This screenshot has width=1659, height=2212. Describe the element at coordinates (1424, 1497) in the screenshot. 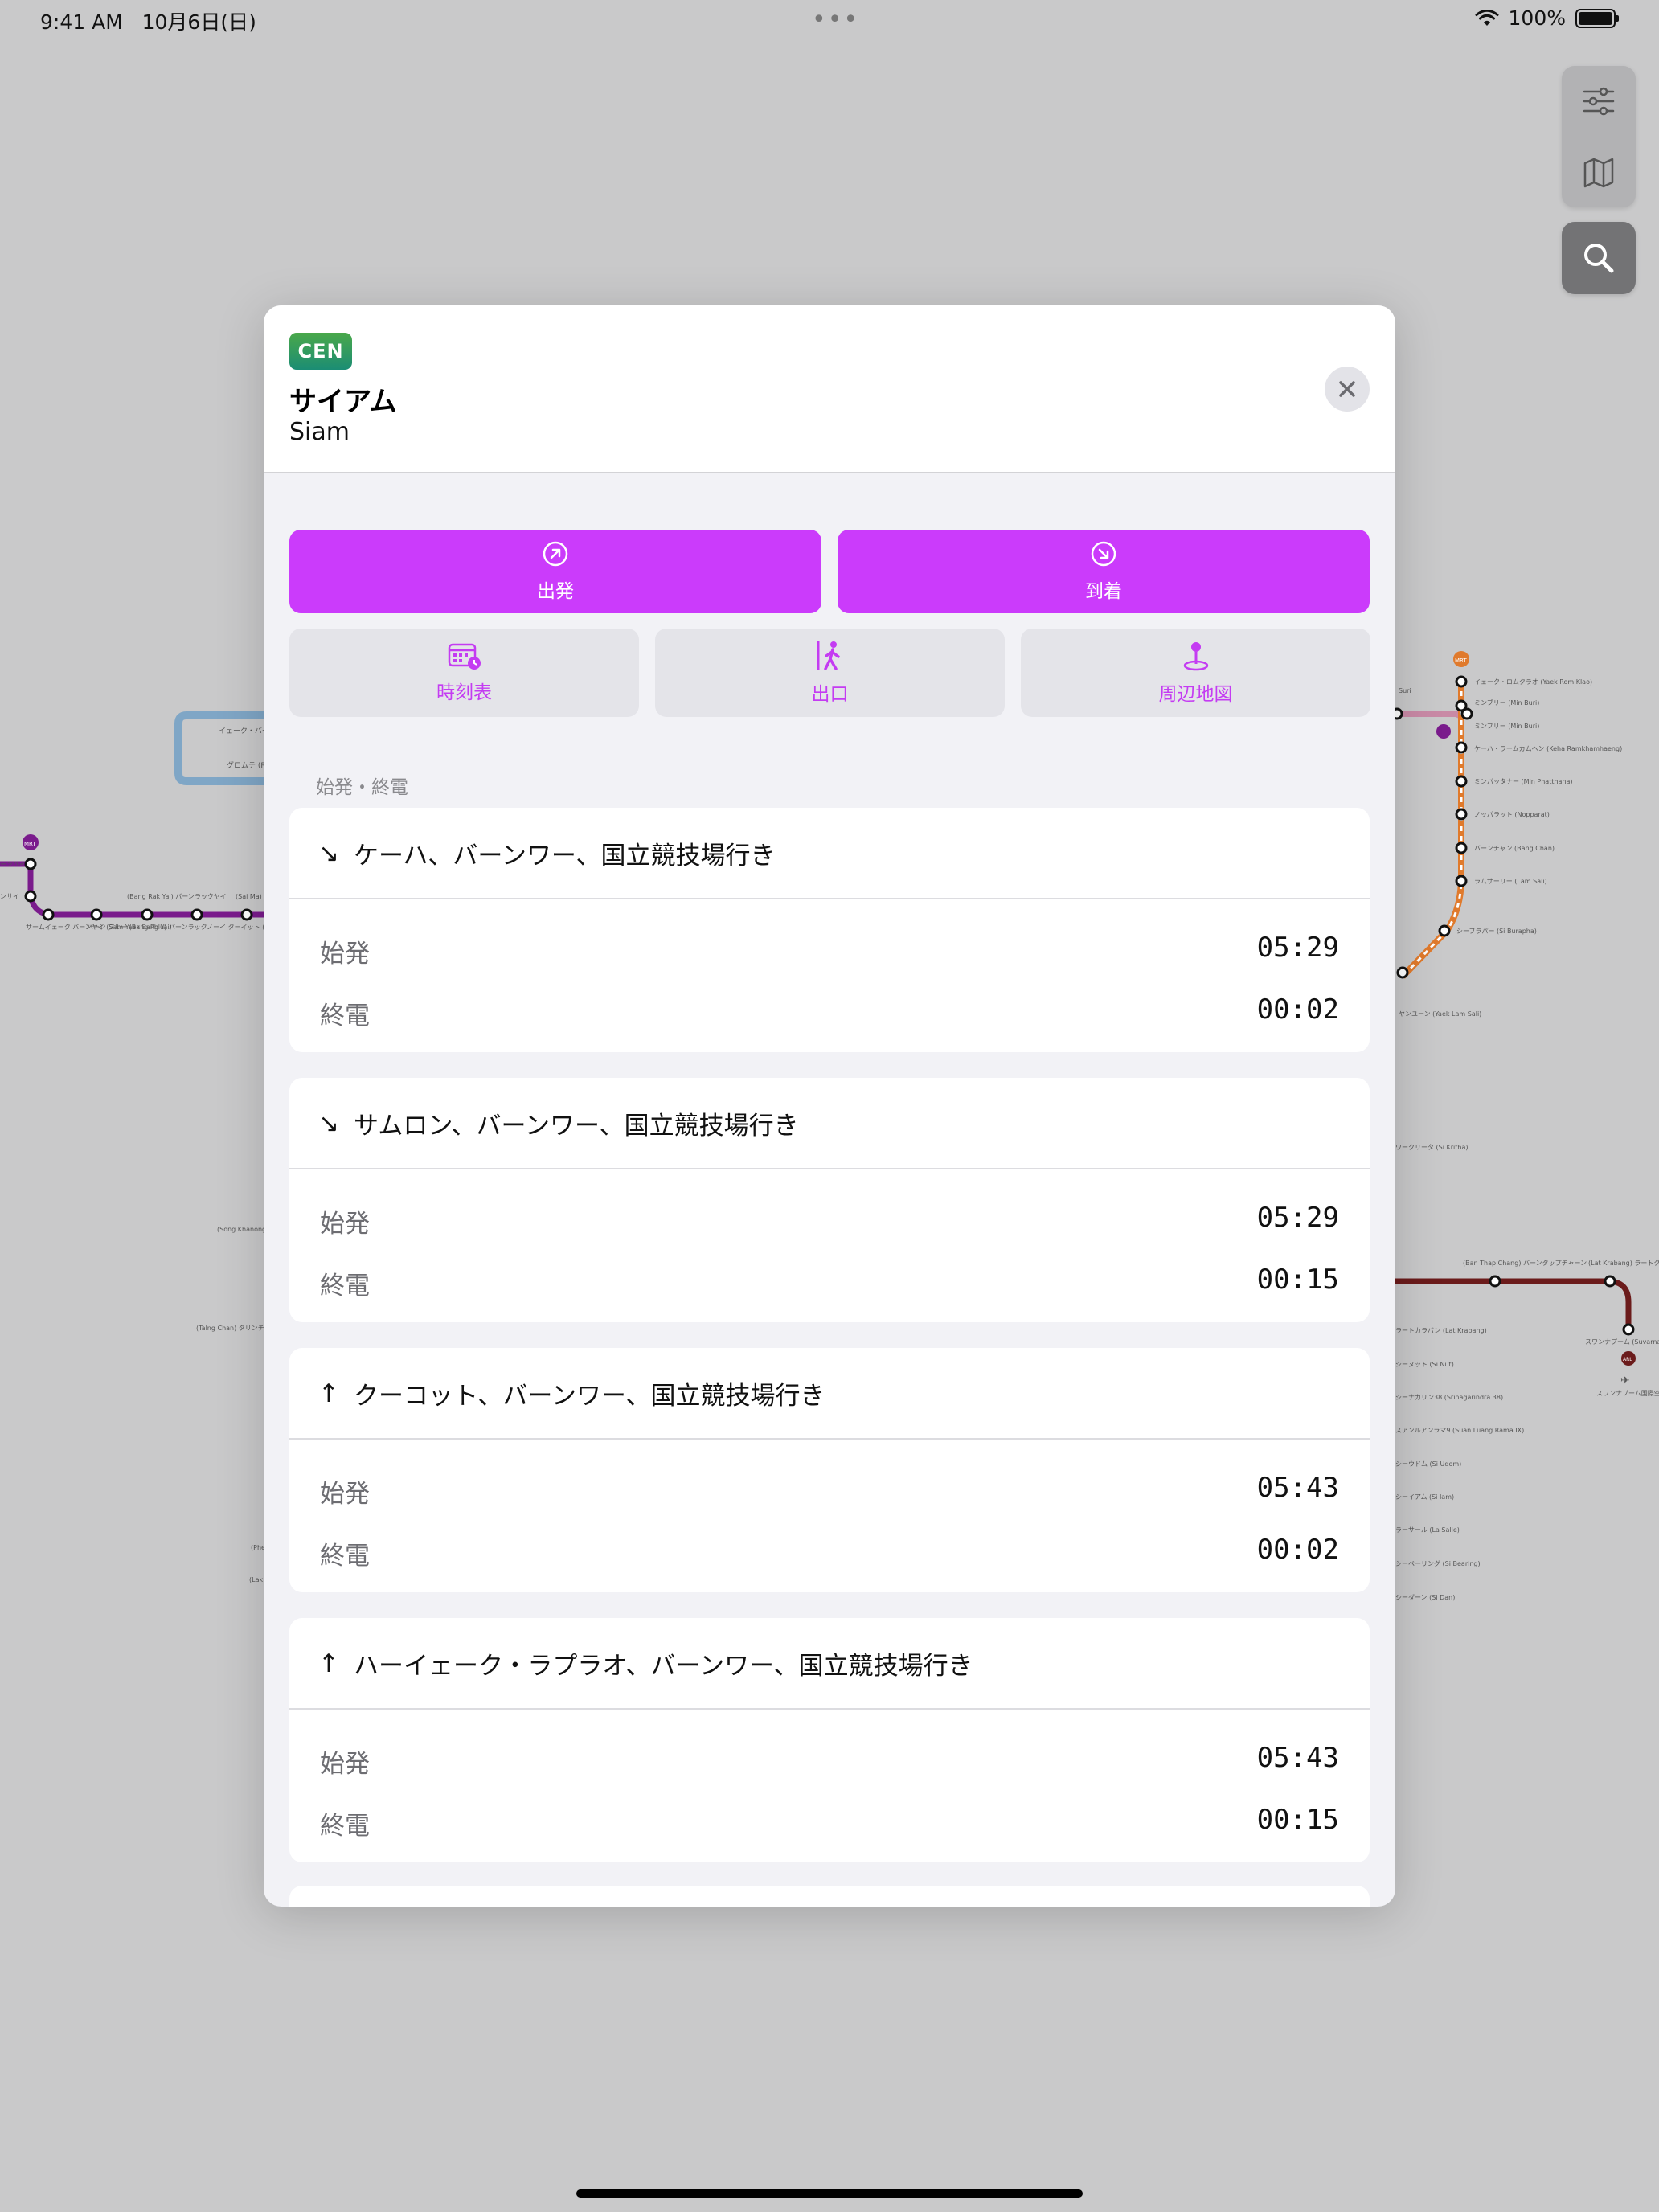

I see `svg-text: シーイアム (Si Iam)` at that location.